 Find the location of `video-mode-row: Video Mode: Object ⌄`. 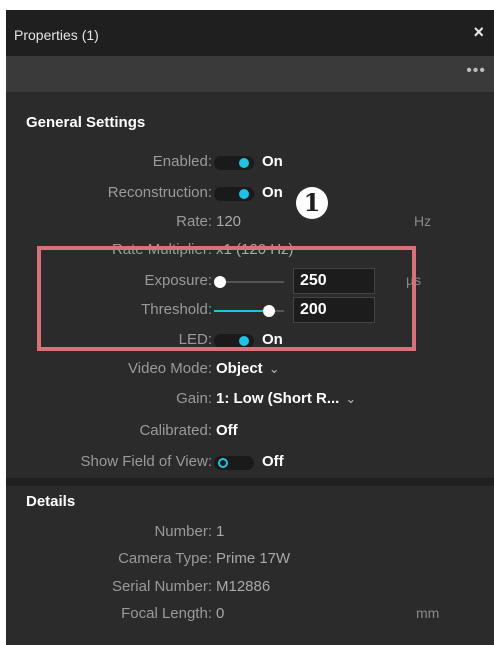

video-mode-row: Video Mode: Object ⌄ is located at coordinates (250, 369).